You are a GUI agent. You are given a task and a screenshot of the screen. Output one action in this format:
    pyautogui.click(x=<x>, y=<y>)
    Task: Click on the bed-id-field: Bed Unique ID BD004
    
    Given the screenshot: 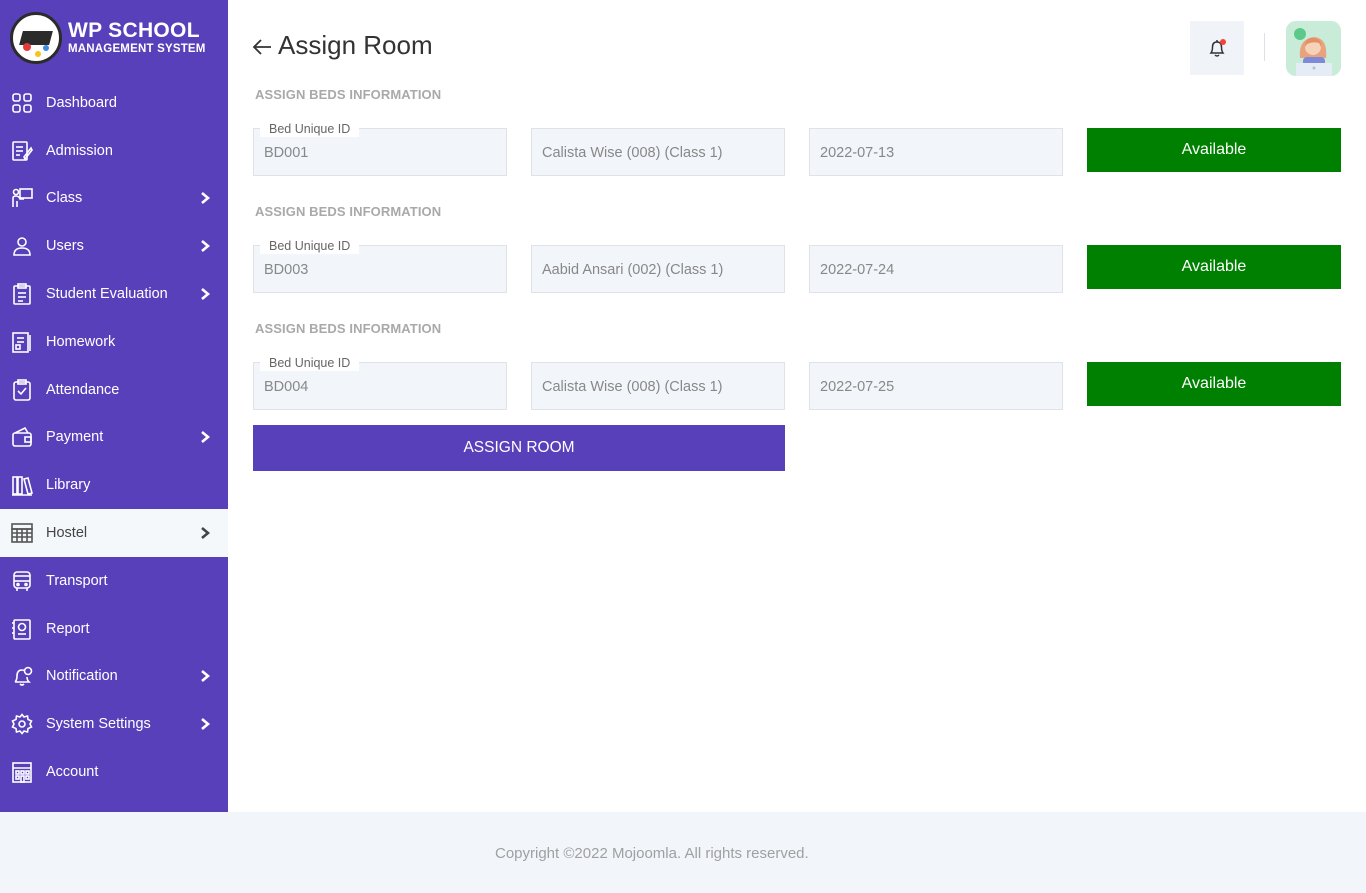 What is the action you would take?
    pyautogui.click(x=380, y=383)
    